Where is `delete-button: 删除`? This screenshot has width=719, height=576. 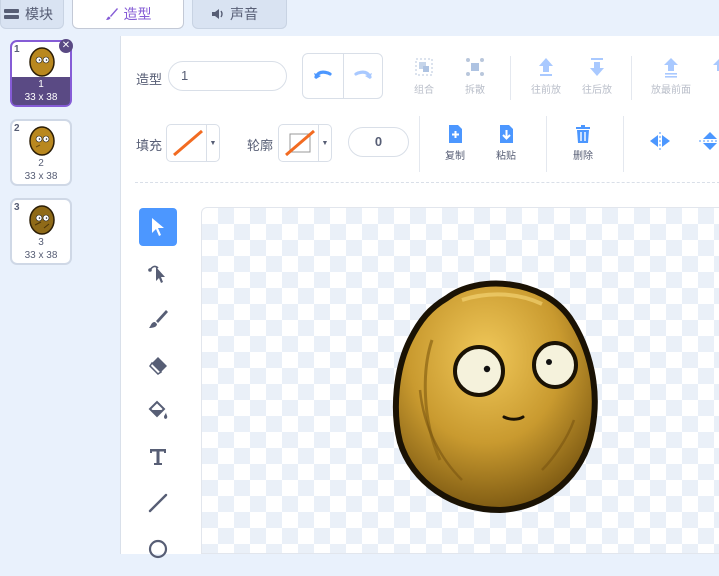 delete-button: 删除 is located at coordinates (583, 143).